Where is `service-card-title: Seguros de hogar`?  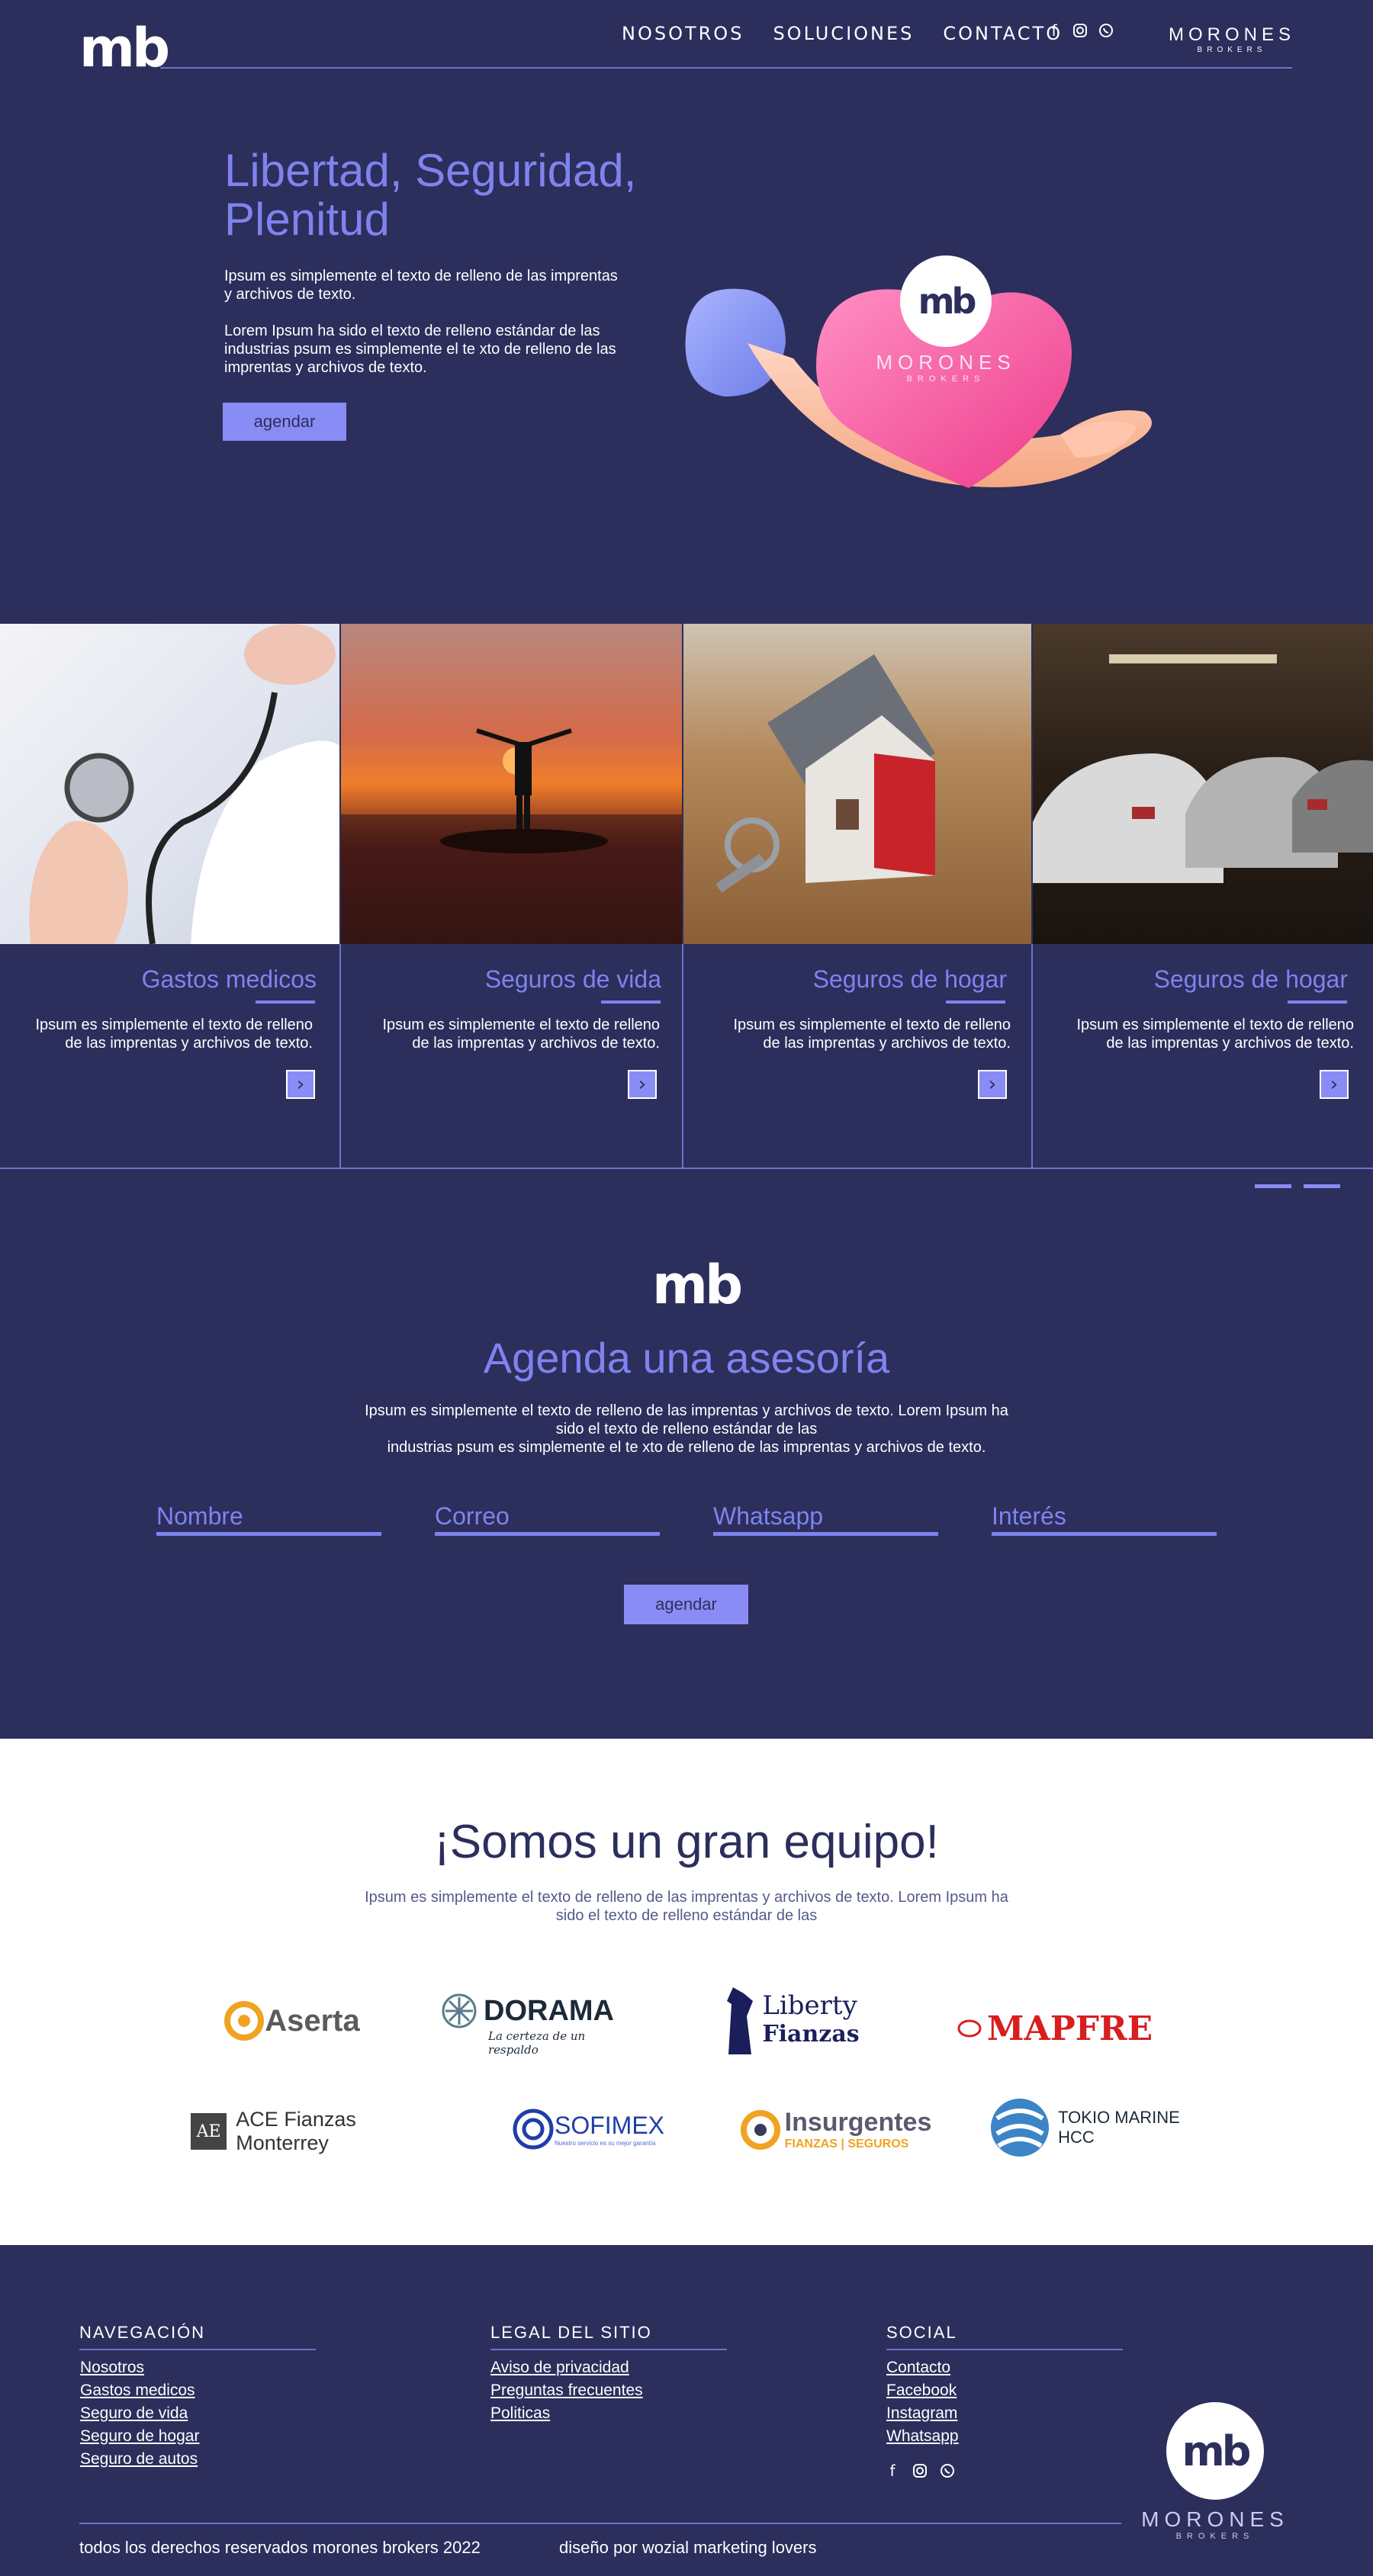
service-card-title: Seguros de hogar is located at coordinates (1250, 979).